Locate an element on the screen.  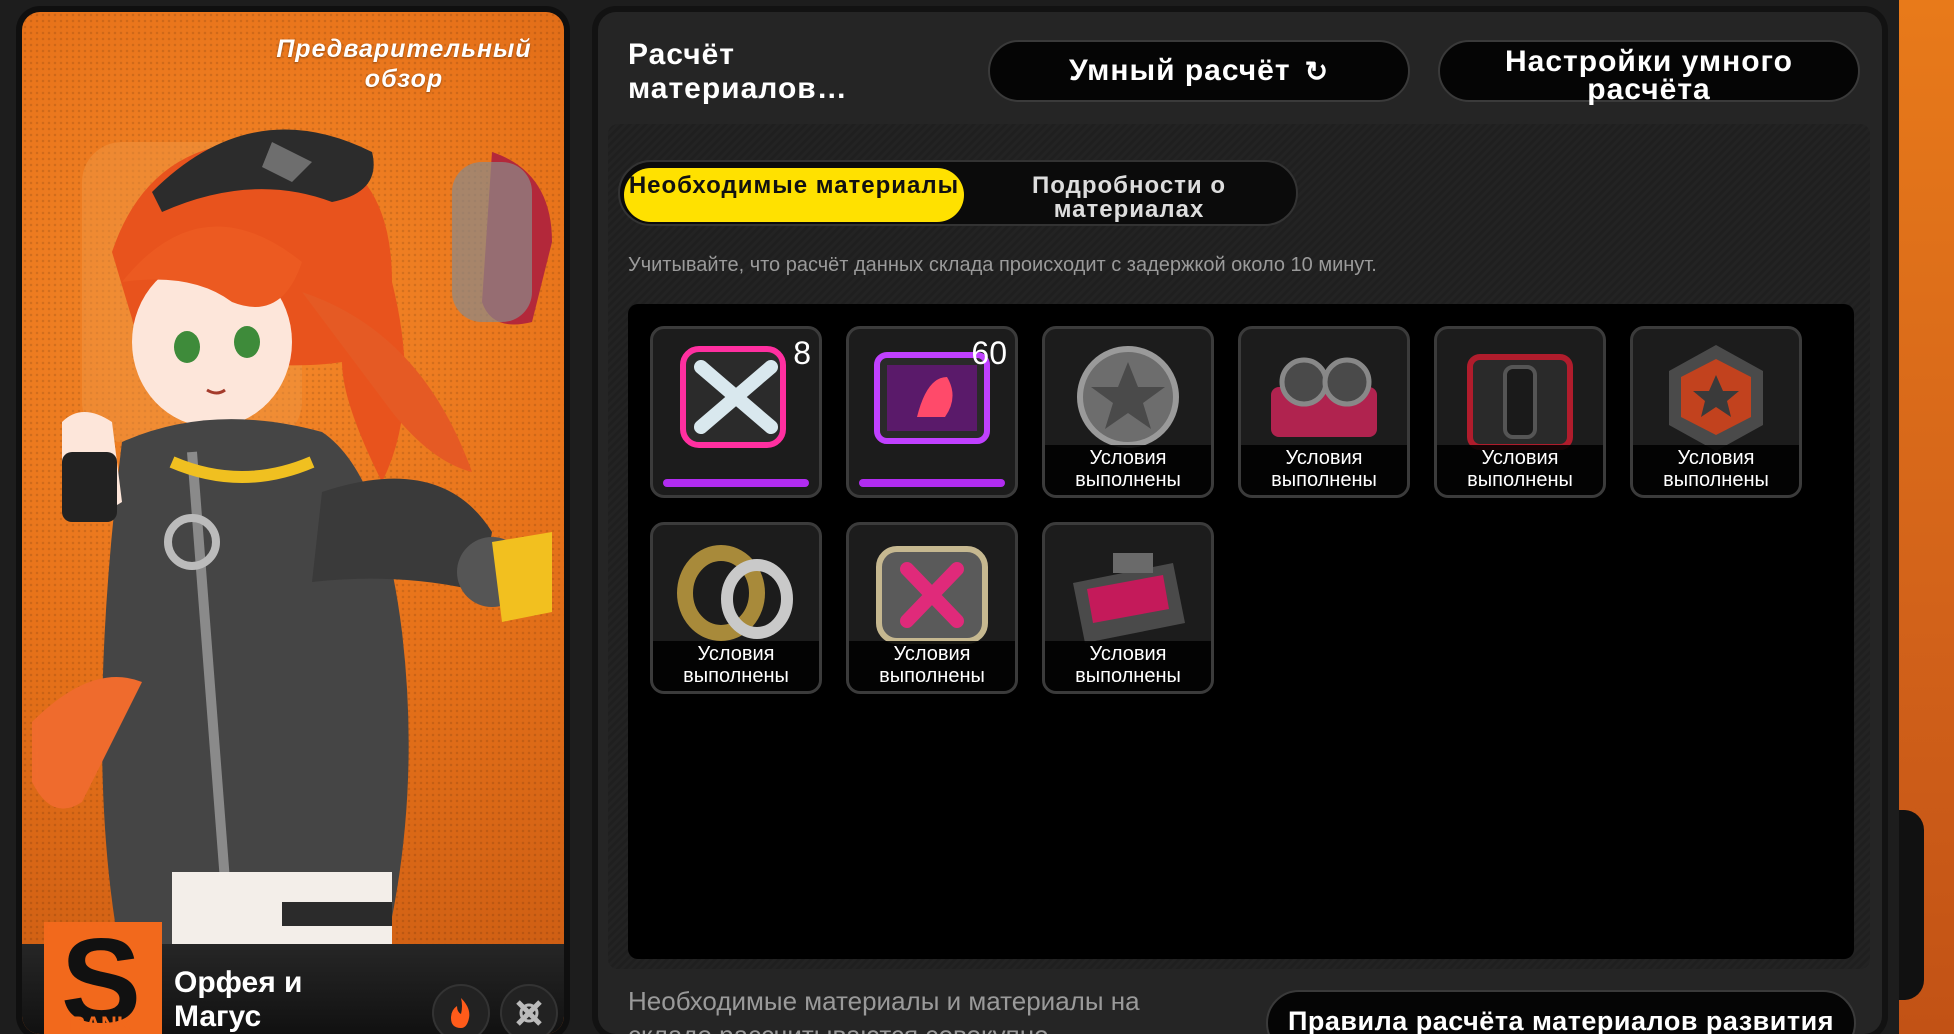
tab-required-materials: Необходимые материалы is located at coordinates (794, 195).